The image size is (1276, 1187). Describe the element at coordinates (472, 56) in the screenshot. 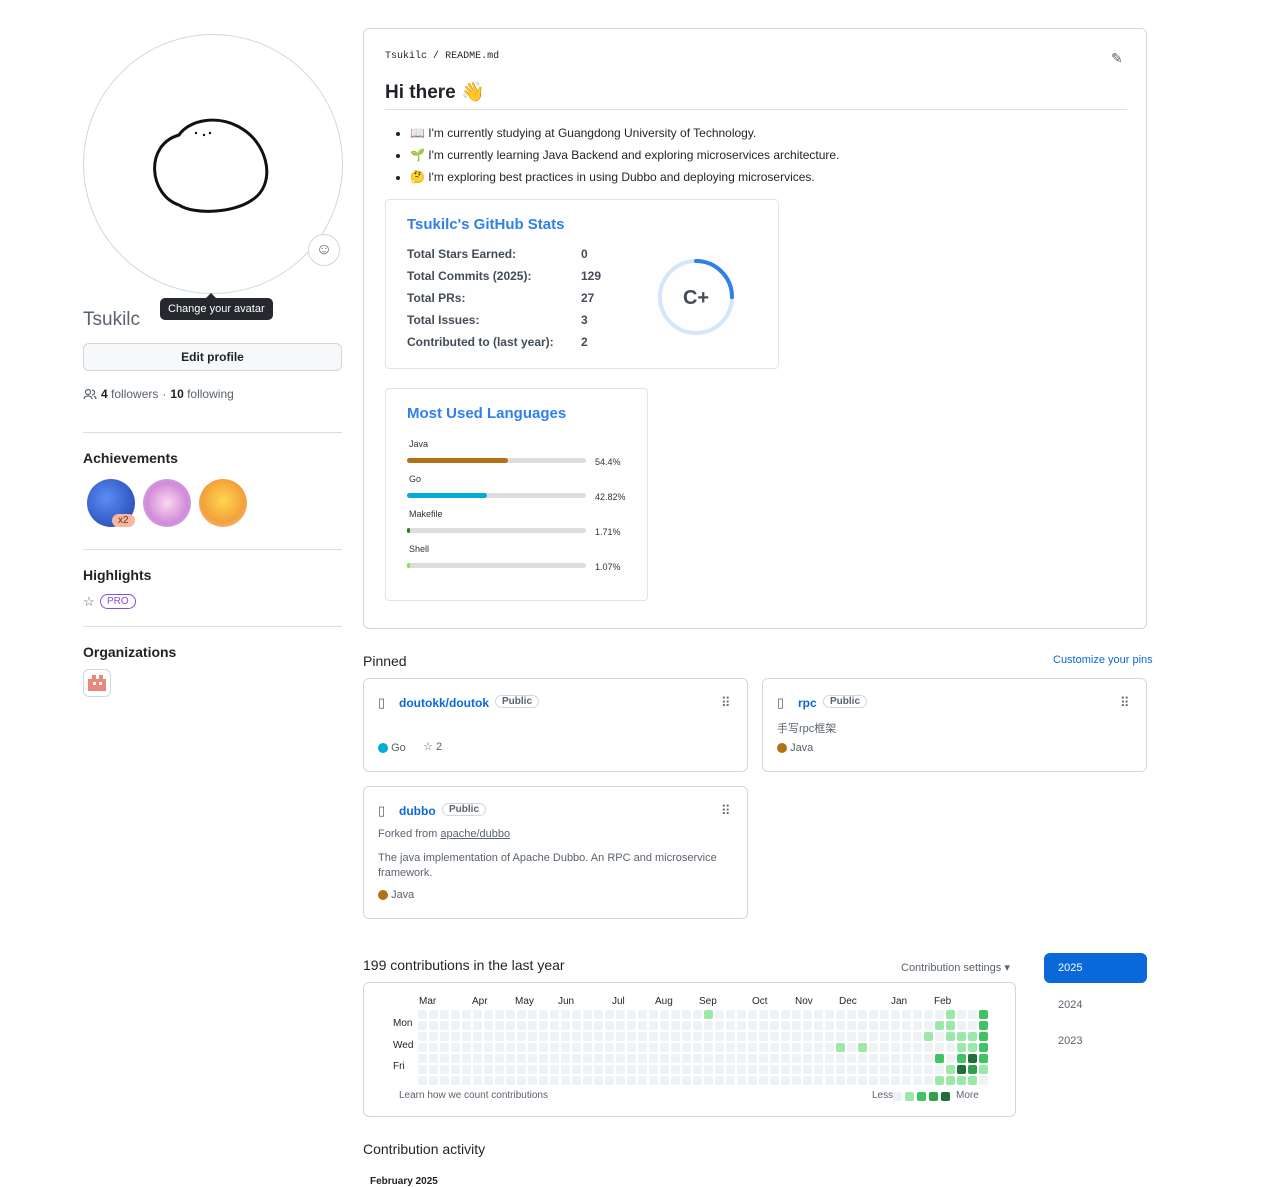

I see `readme-path-file: README.md` at that location.